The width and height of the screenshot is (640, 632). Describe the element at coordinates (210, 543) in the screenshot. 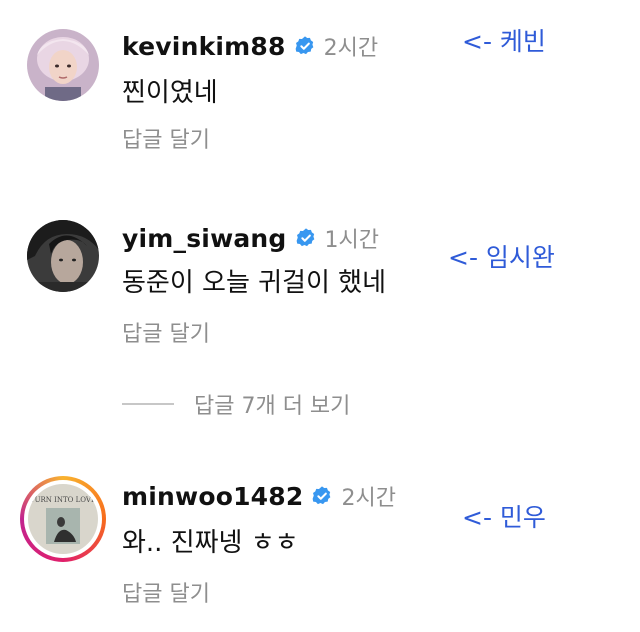

I see `comment-text: 와.. 진짜넹 ㅎㅎ` at that location.